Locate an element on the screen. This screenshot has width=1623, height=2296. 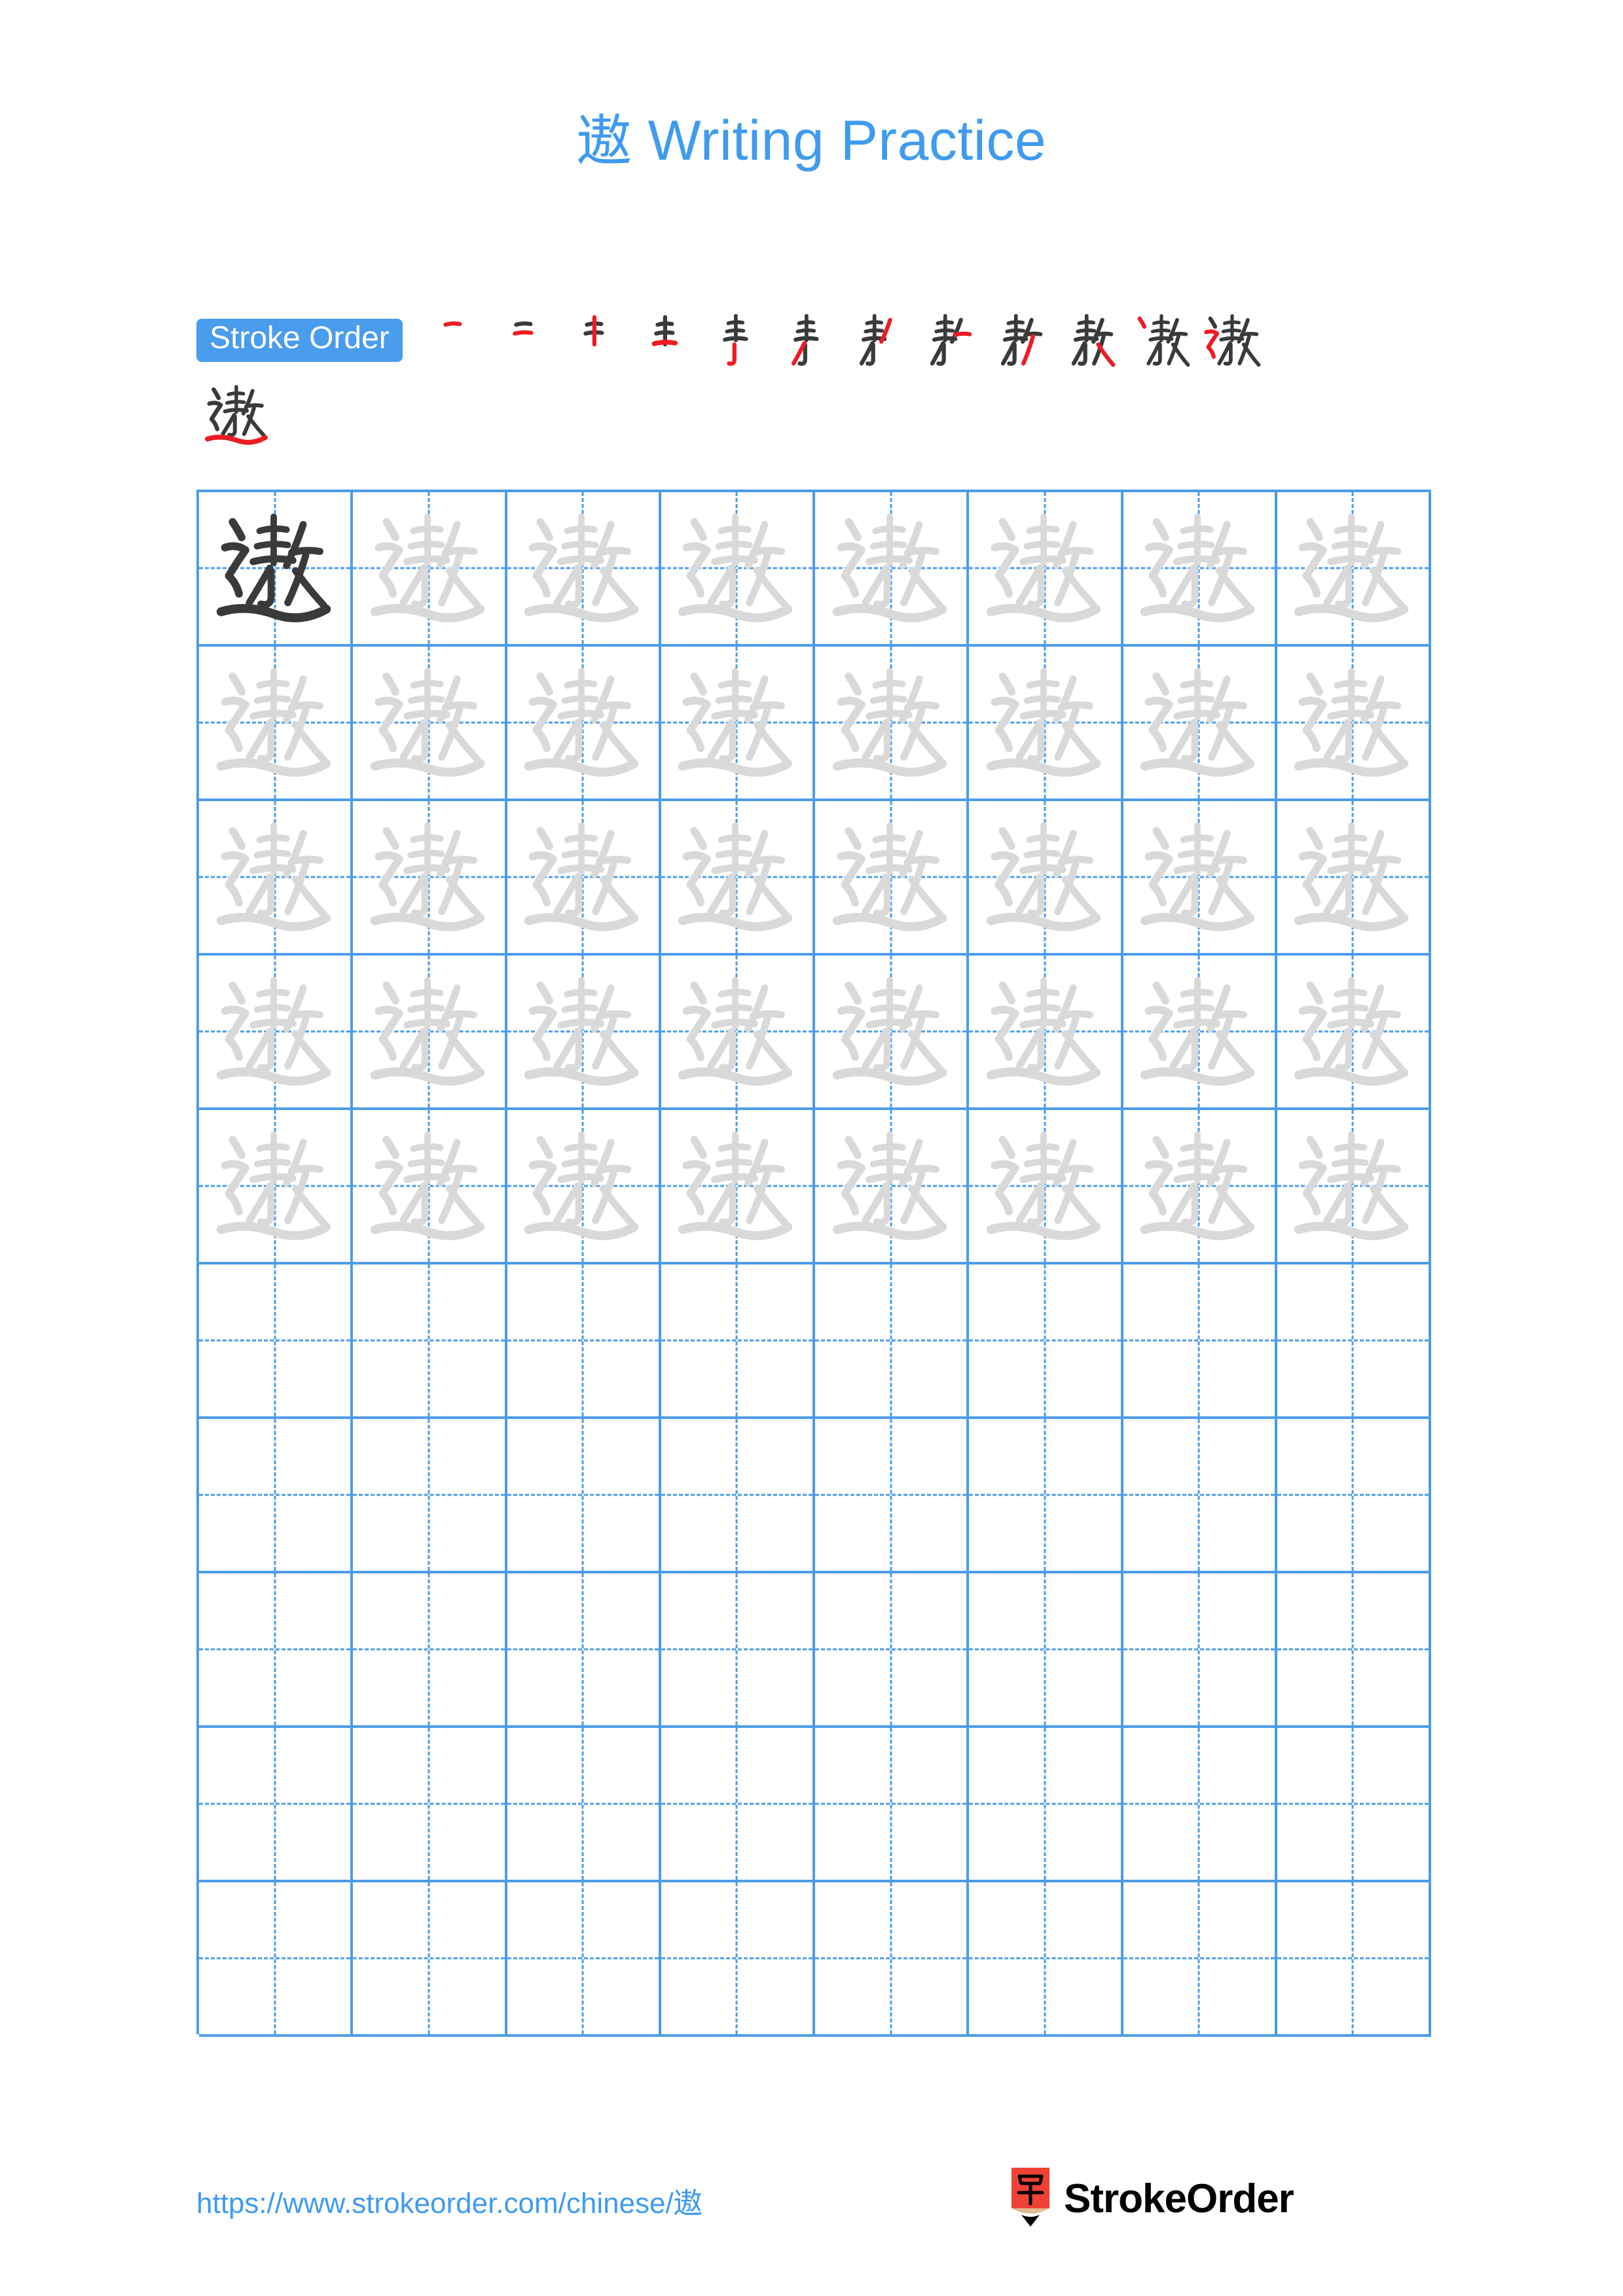
footer-url: https://www.strokeorder.com/chinese/遨 is located at coordinates (449, 2200).